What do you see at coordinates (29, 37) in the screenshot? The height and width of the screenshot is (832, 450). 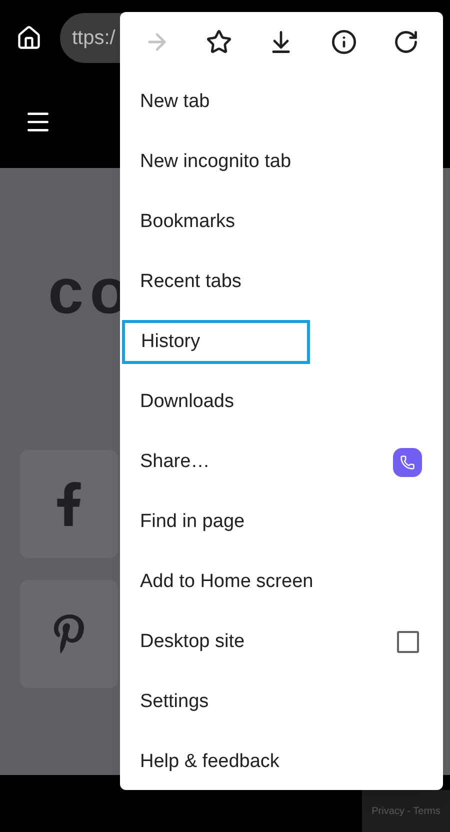 I see `home-icon` at bounding box center [29, 37].